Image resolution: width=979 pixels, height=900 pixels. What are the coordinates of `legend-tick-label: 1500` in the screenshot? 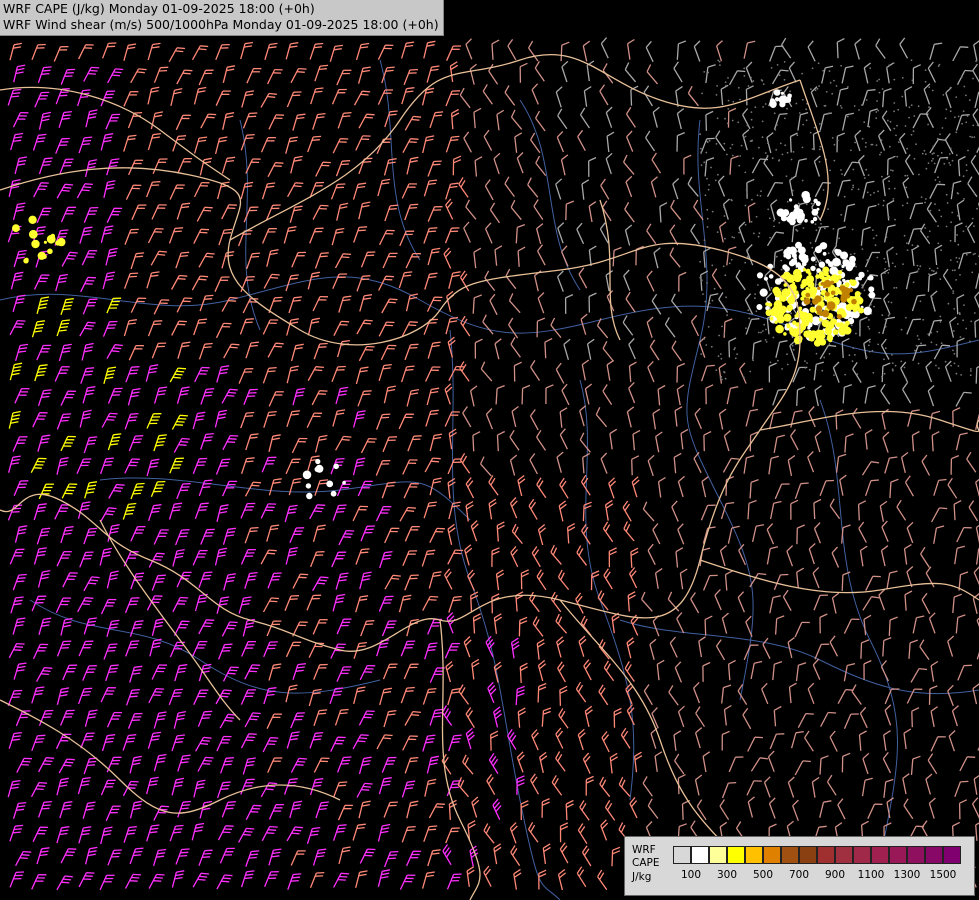 It's located at (943, 875).